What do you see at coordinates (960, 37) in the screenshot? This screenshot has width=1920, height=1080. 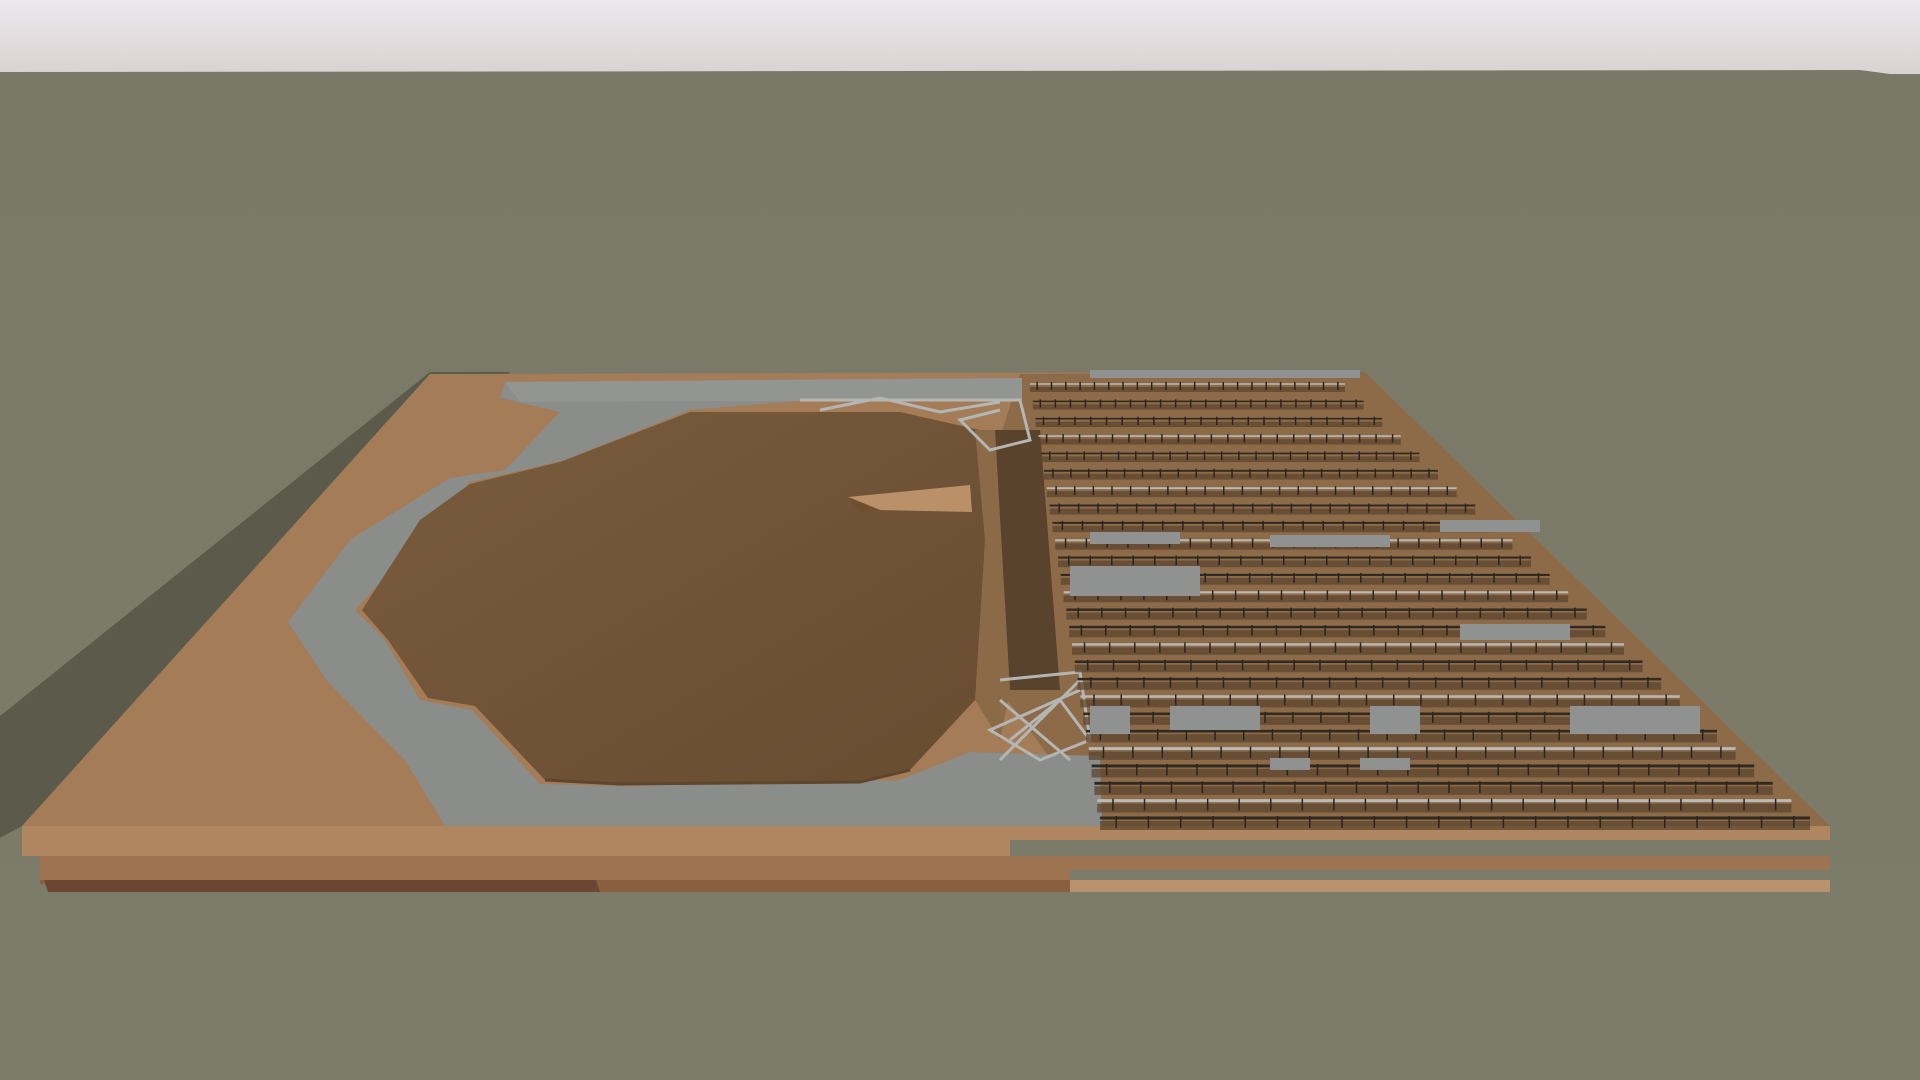 I see `sky` at bounding box center [960, 37].